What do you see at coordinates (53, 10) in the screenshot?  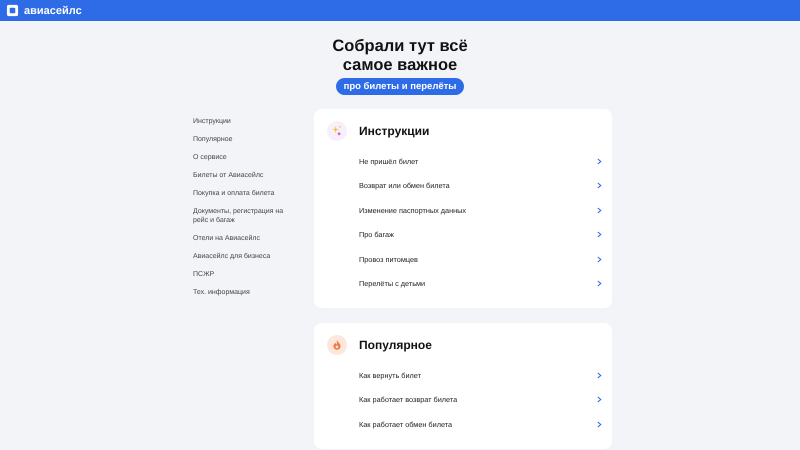 I see `logo-text: авиасейлс` at bounding box center [53, 10].